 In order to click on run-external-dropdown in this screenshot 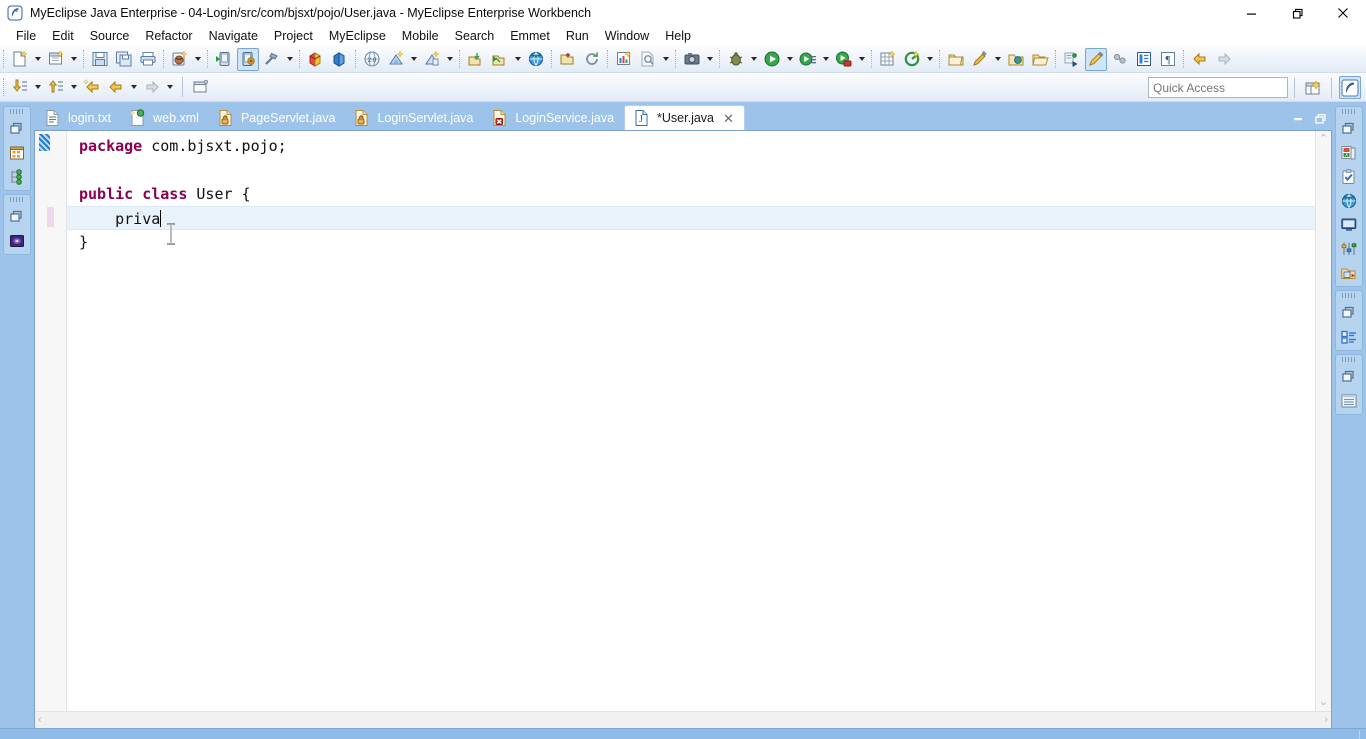, I will do `click(862, 59)`.